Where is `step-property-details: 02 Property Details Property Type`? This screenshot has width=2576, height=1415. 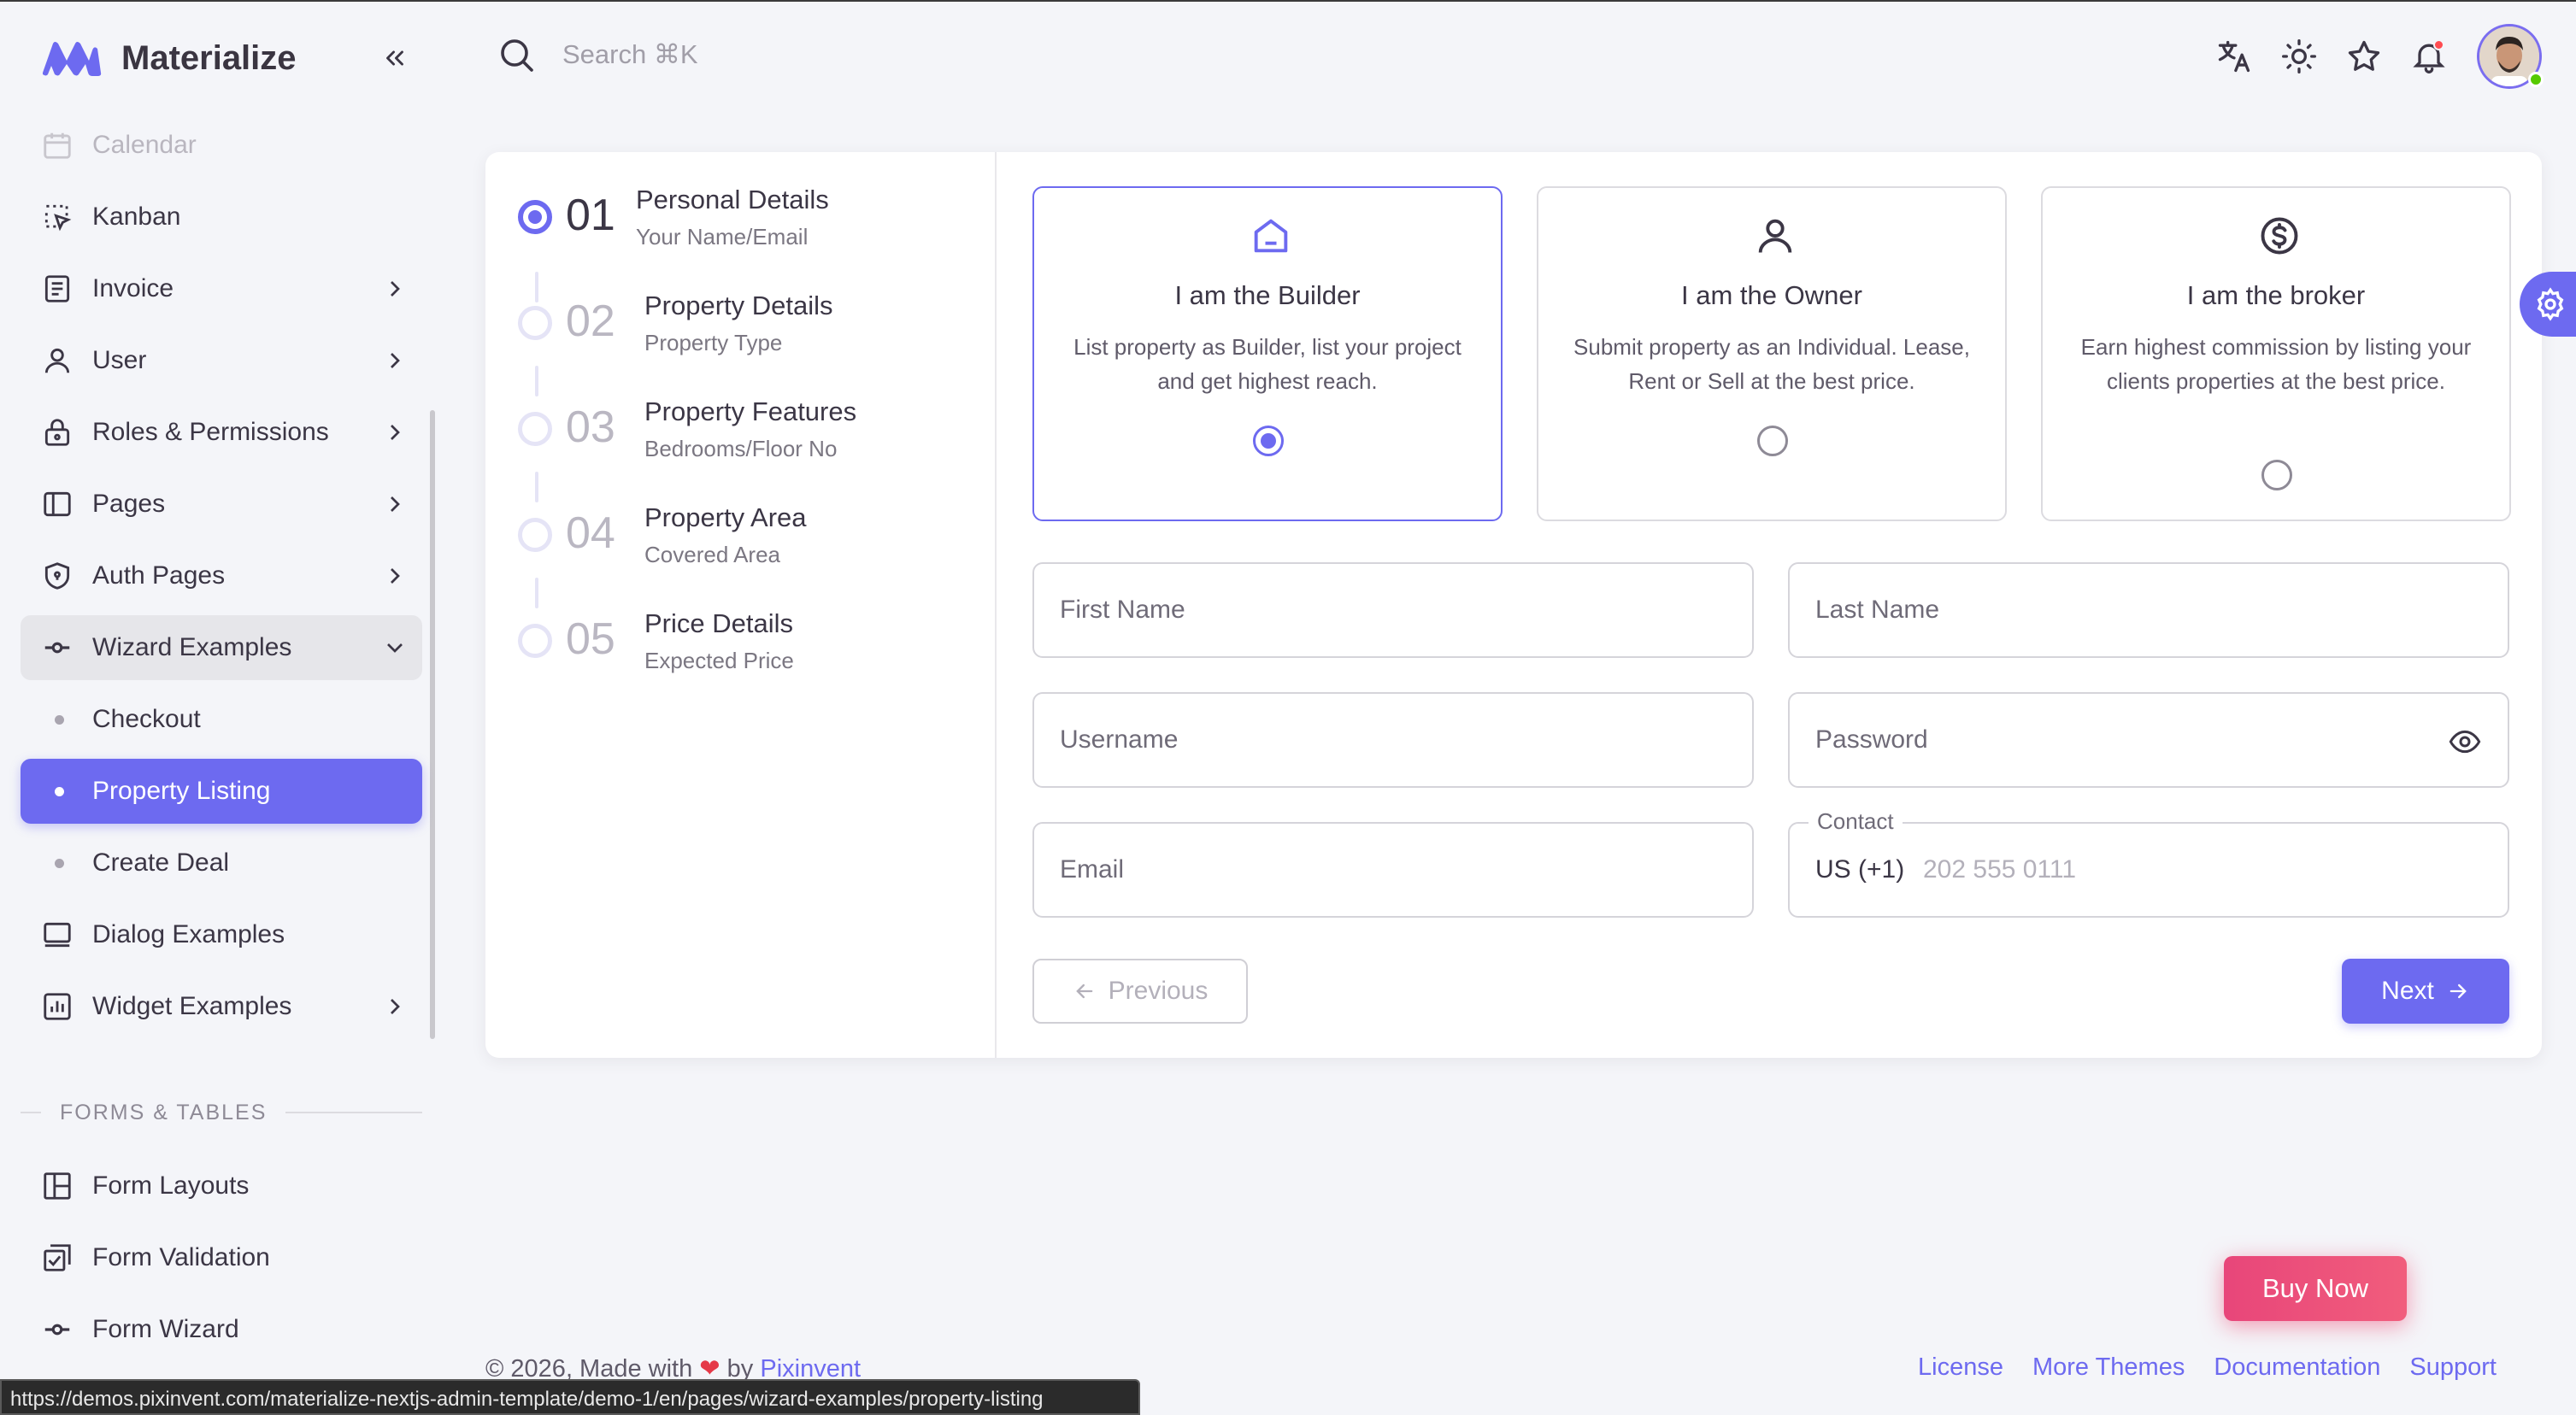 step-property-details: 02 Property Details Property Type is located at coordinates (748, 323).